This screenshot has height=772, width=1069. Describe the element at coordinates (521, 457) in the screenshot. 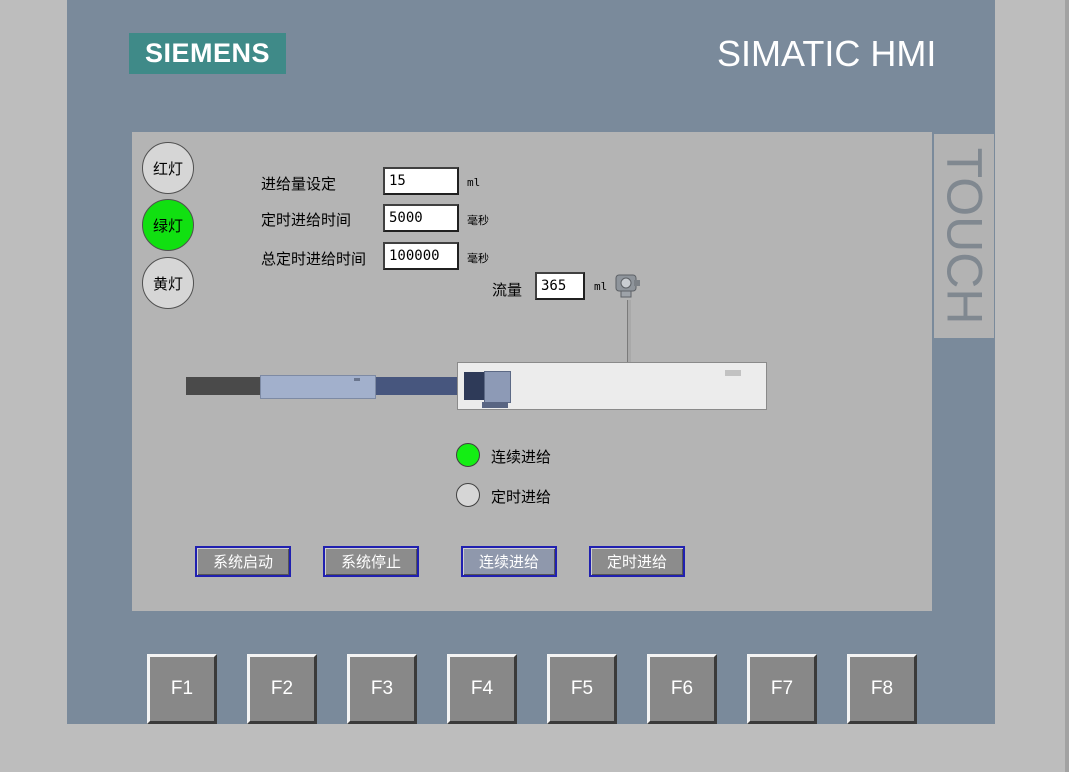

I see `continuous-feed-indicator-label: 连续进给` at that location.